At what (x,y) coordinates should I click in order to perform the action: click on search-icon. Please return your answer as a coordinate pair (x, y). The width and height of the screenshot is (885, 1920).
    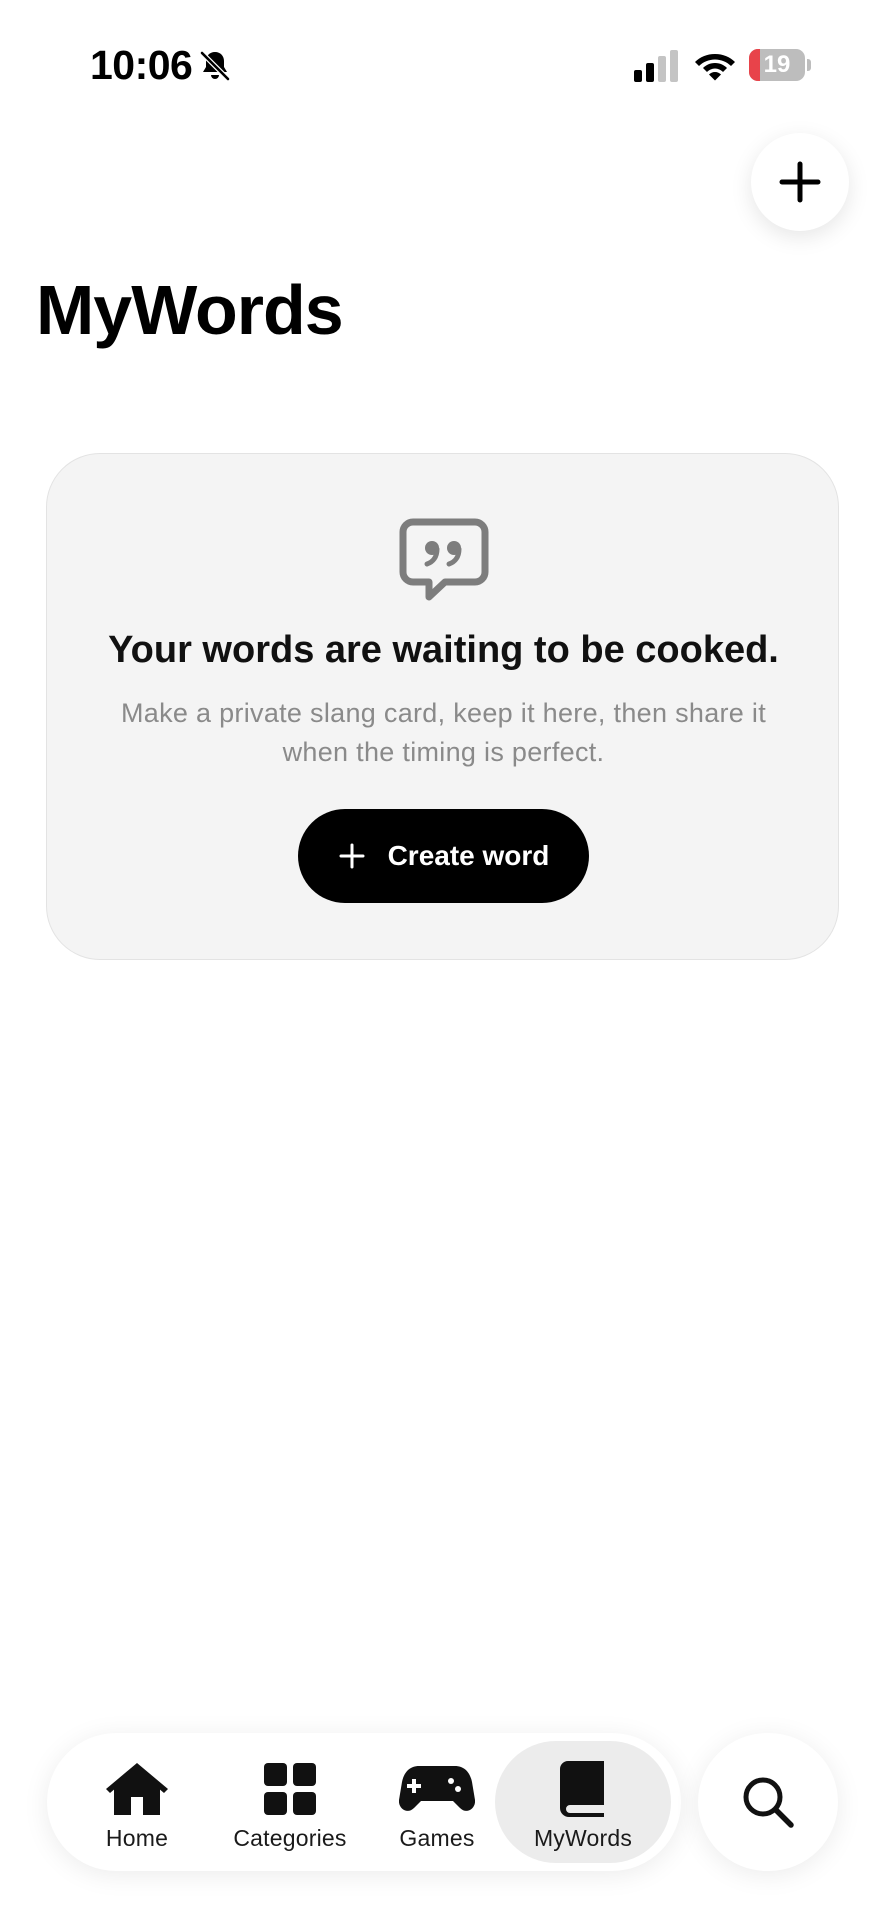
    Looking at the image, I should click on (768, 1802).